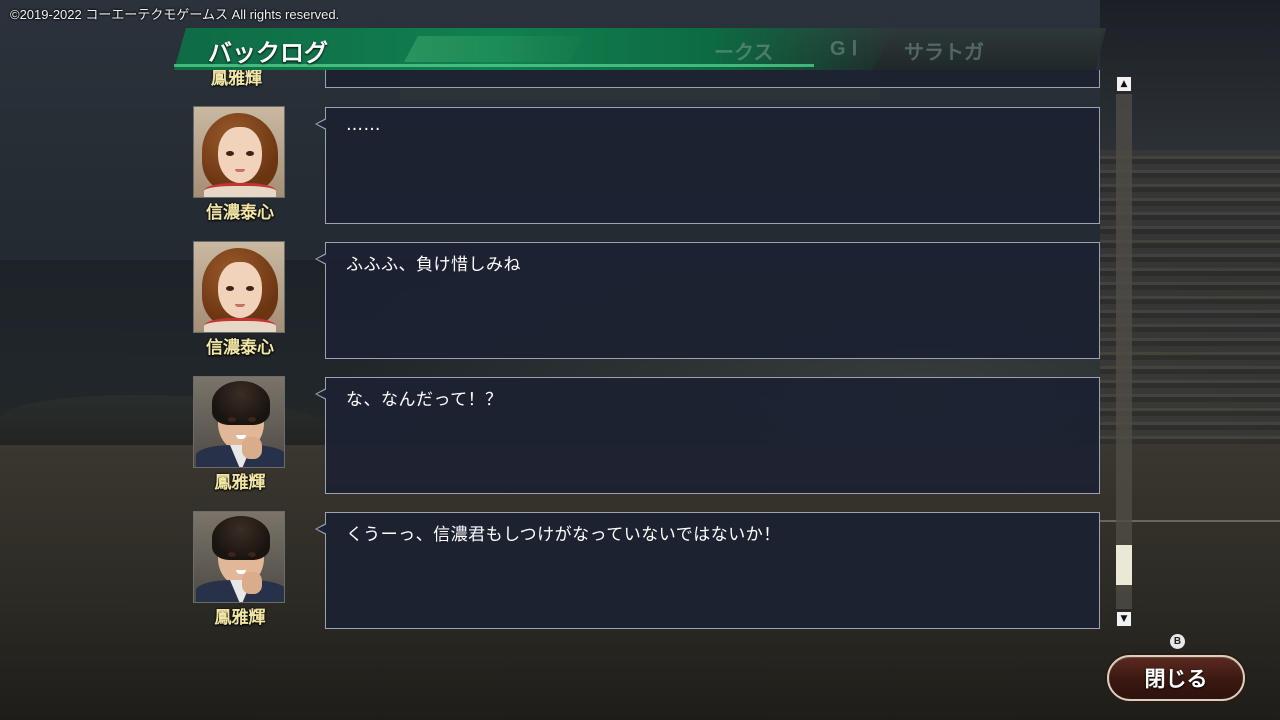 The width and height of the screenshot is (1280, 720). Describe the element at coordinates (1124, 351) in the screenshot. I see `scroll-track` at that location.